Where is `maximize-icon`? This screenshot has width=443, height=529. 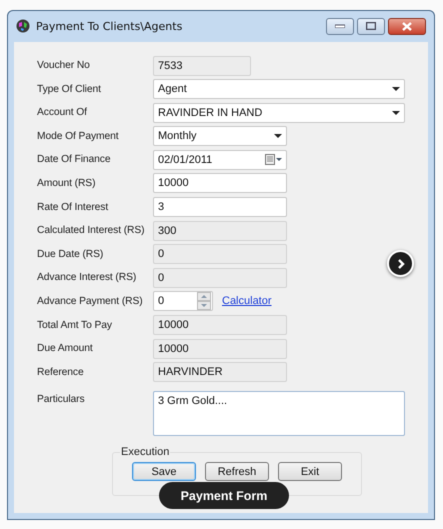
maximize-icon is located at coordinates (371, 26).